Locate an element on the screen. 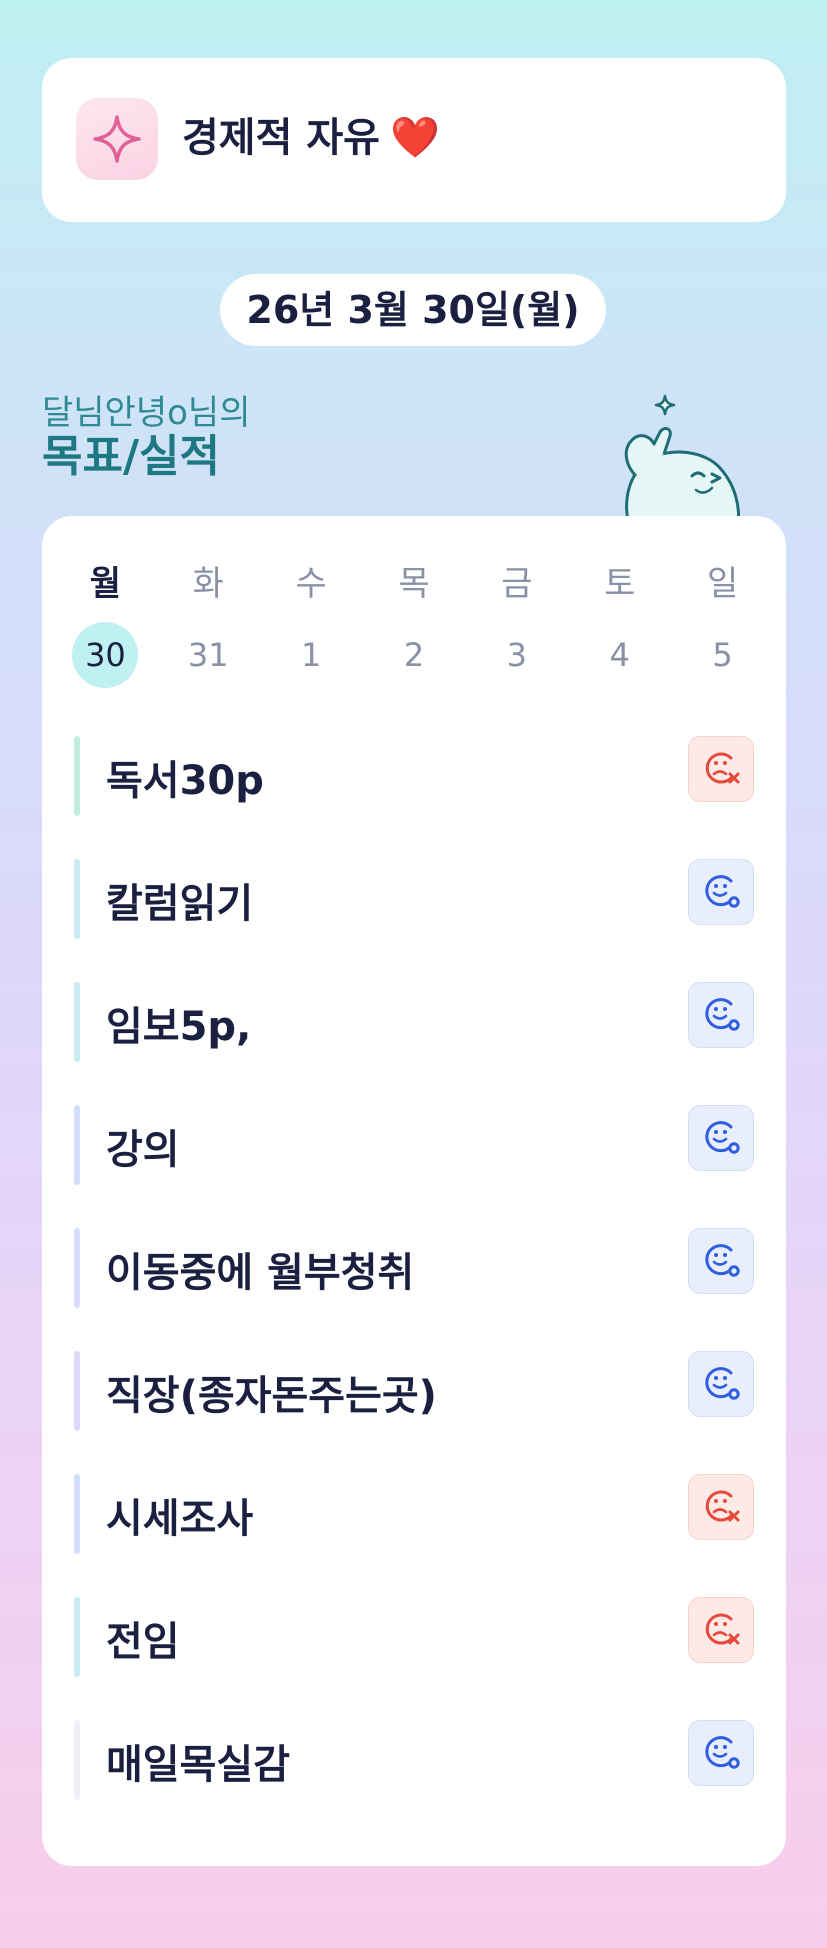 The image size is (827, 1948). goal-label: 독서30p is located at coordinates (185, 781).